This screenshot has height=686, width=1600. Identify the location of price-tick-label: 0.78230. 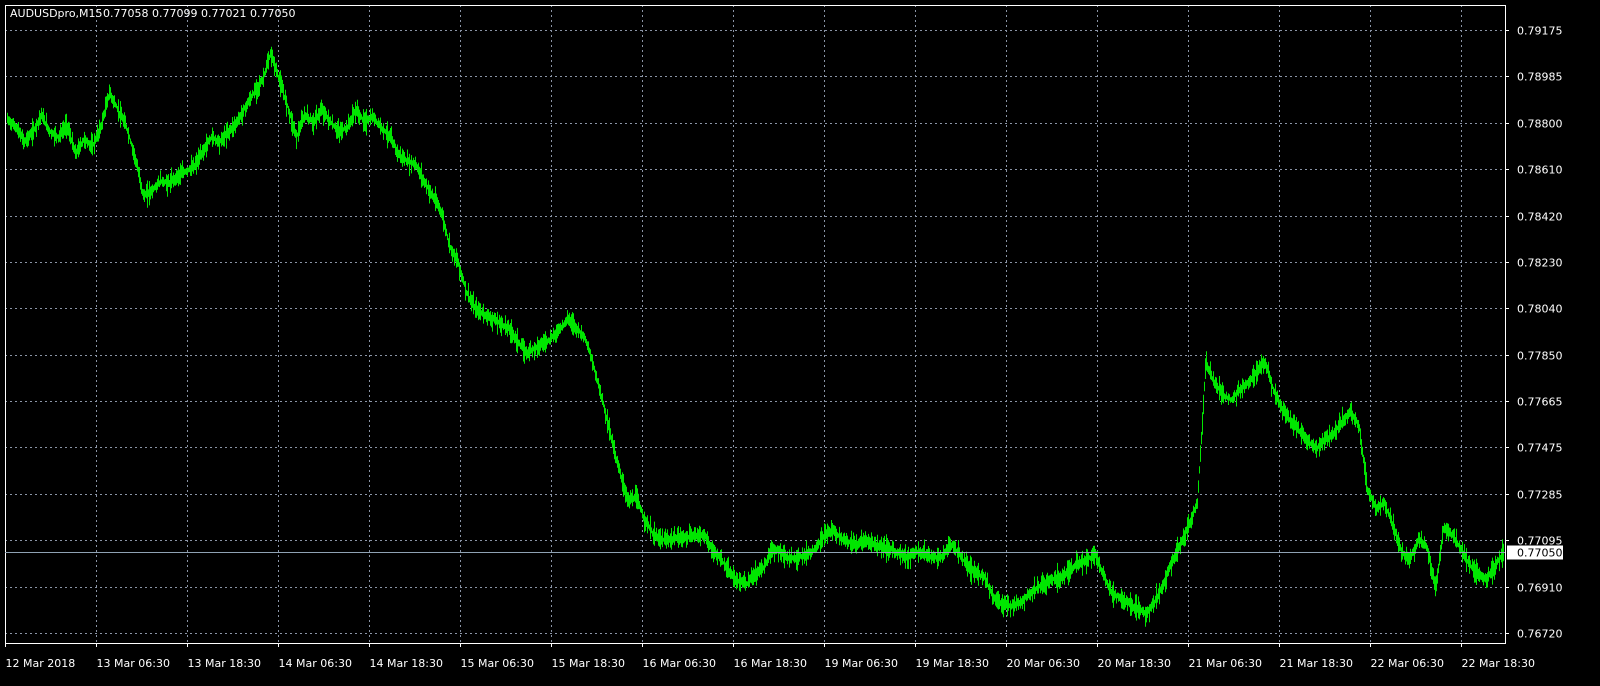
(1540, 263).